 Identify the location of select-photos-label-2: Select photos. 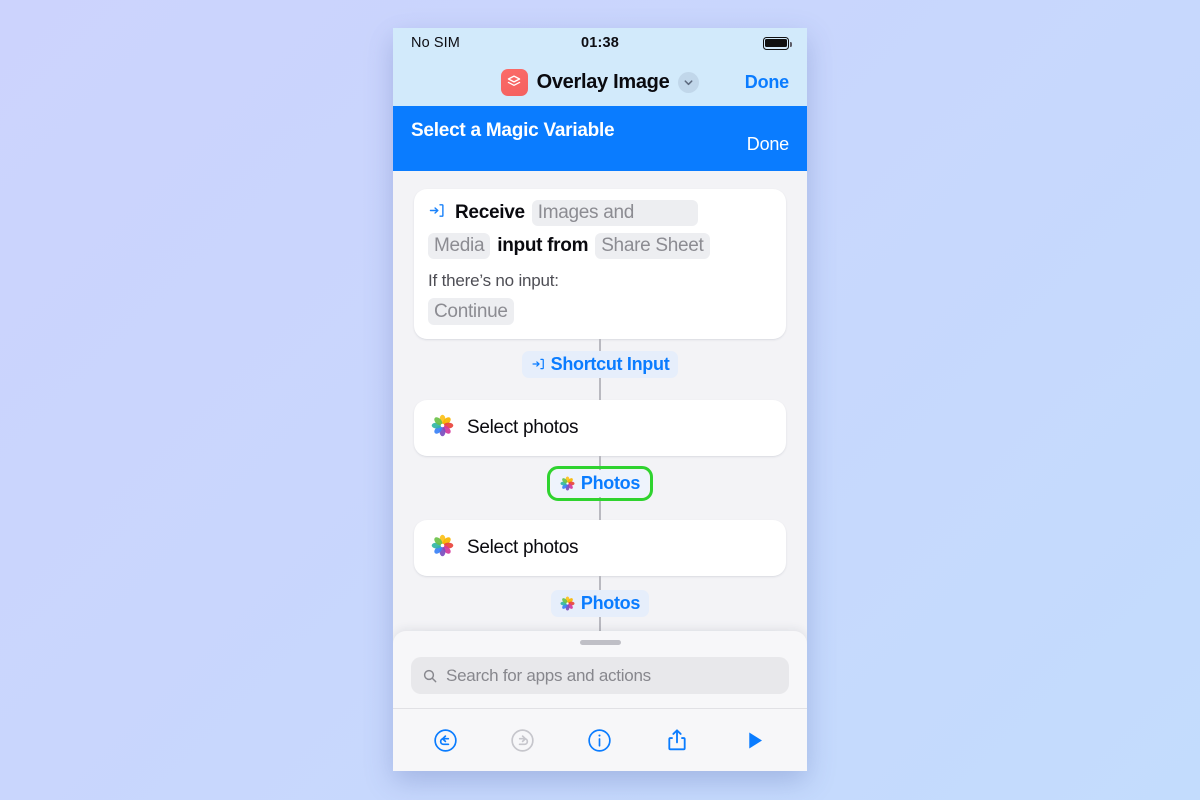
(523, 547).